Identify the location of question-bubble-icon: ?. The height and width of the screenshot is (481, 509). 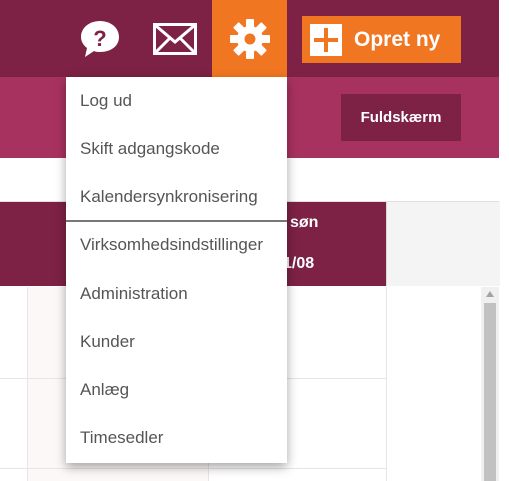
(100, 38).